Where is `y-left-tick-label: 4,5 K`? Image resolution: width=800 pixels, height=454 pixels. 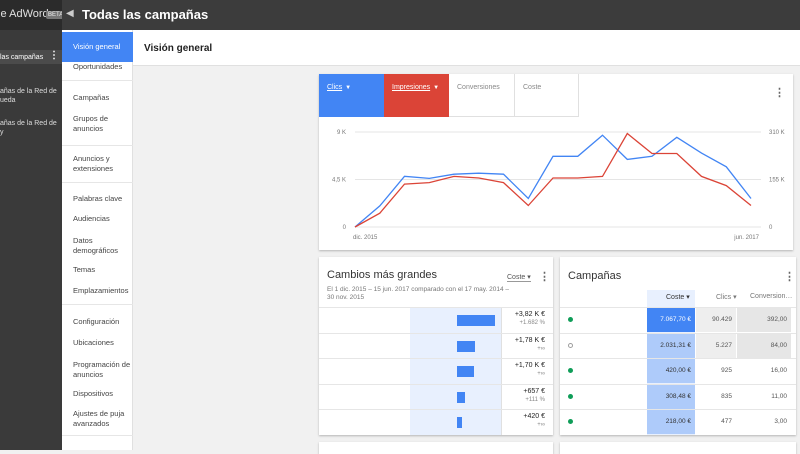
y-left-tick-label: 4,5 K is located at coordinates (339, 181).